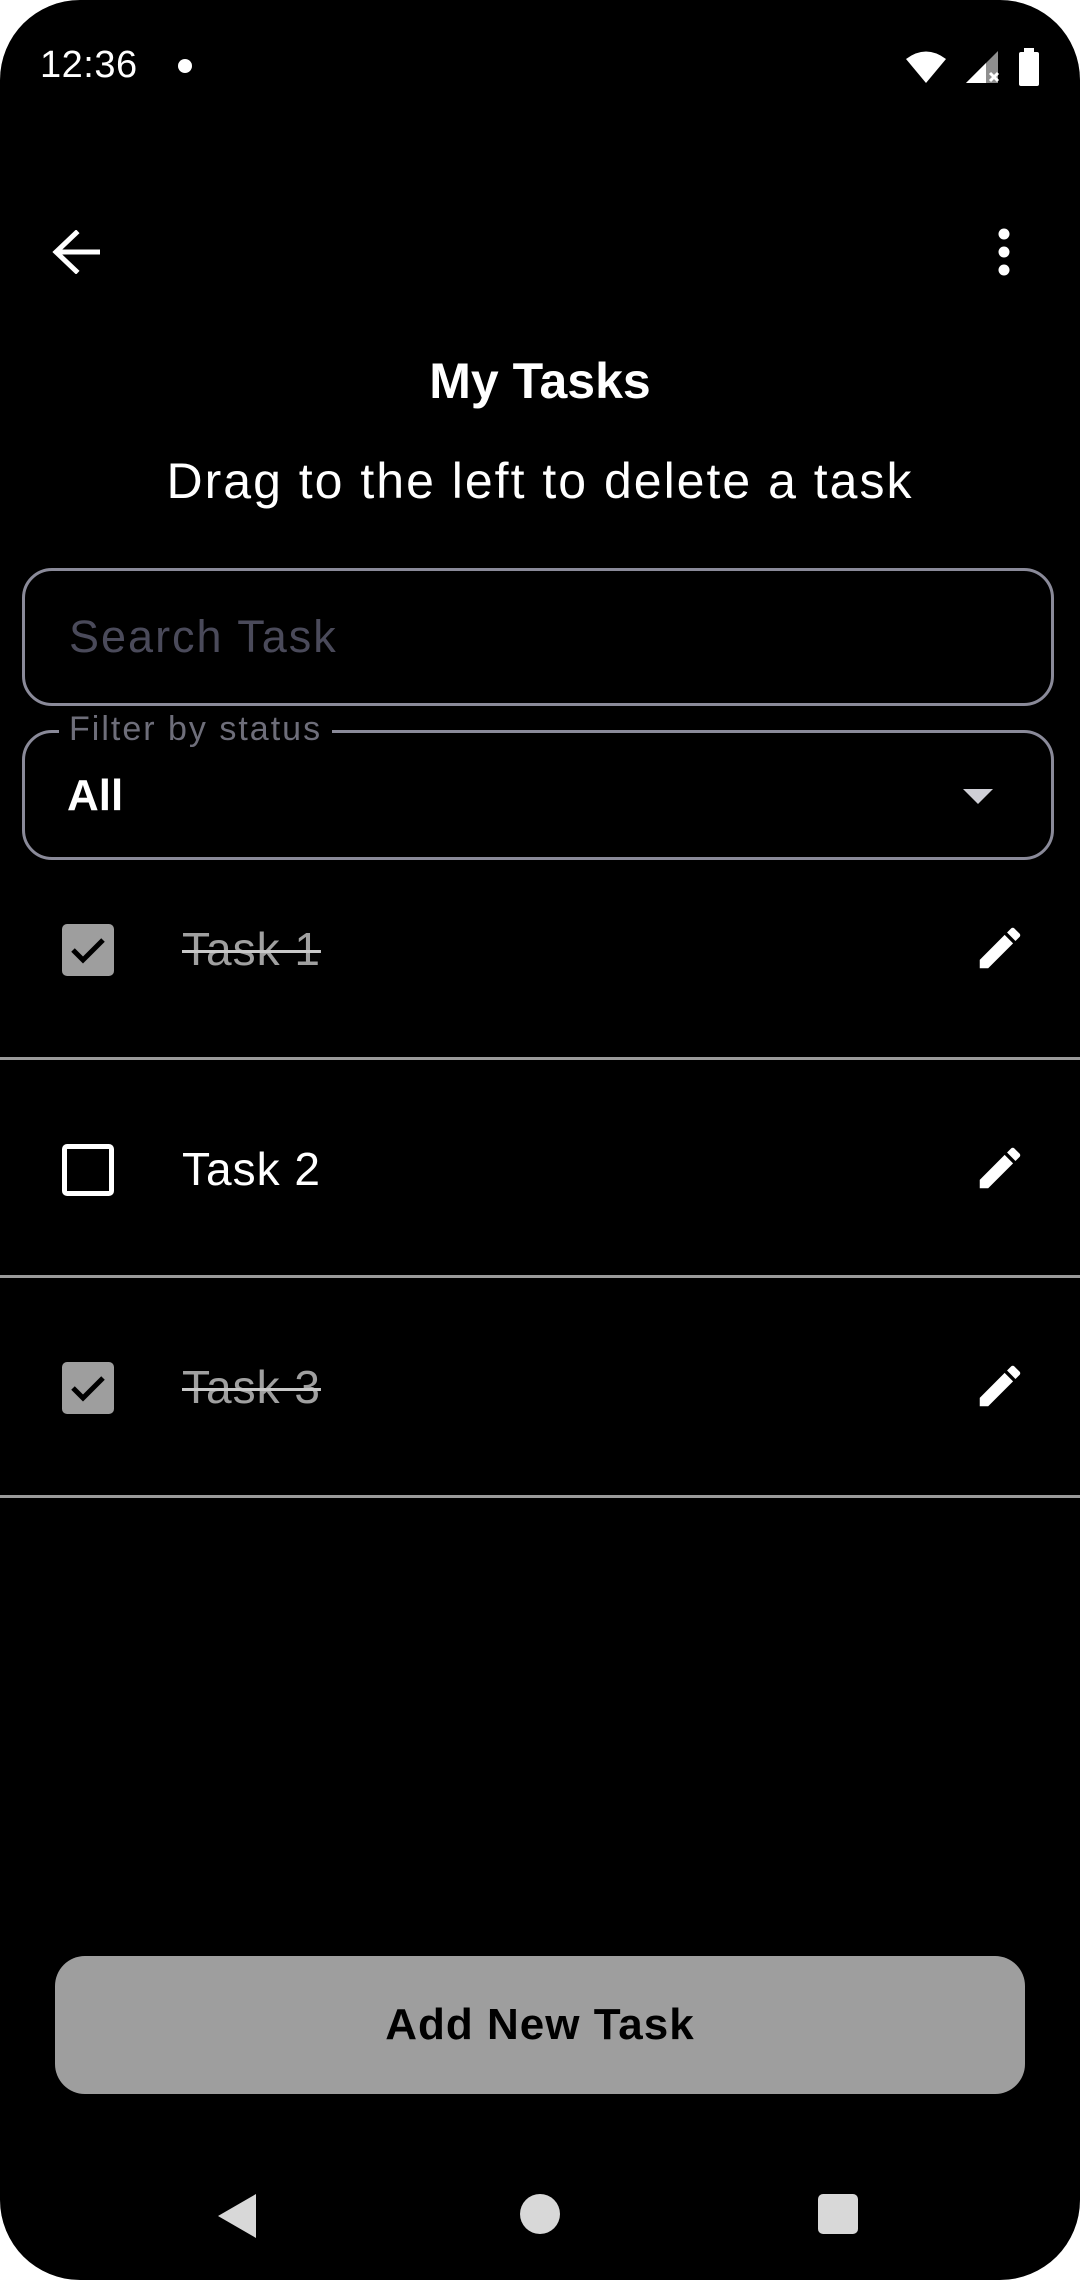 Image resolution: width=1080 pixels, height=2280 pixels. I want to click on add-new-task-button: Add New Task, so click(540, 2025).